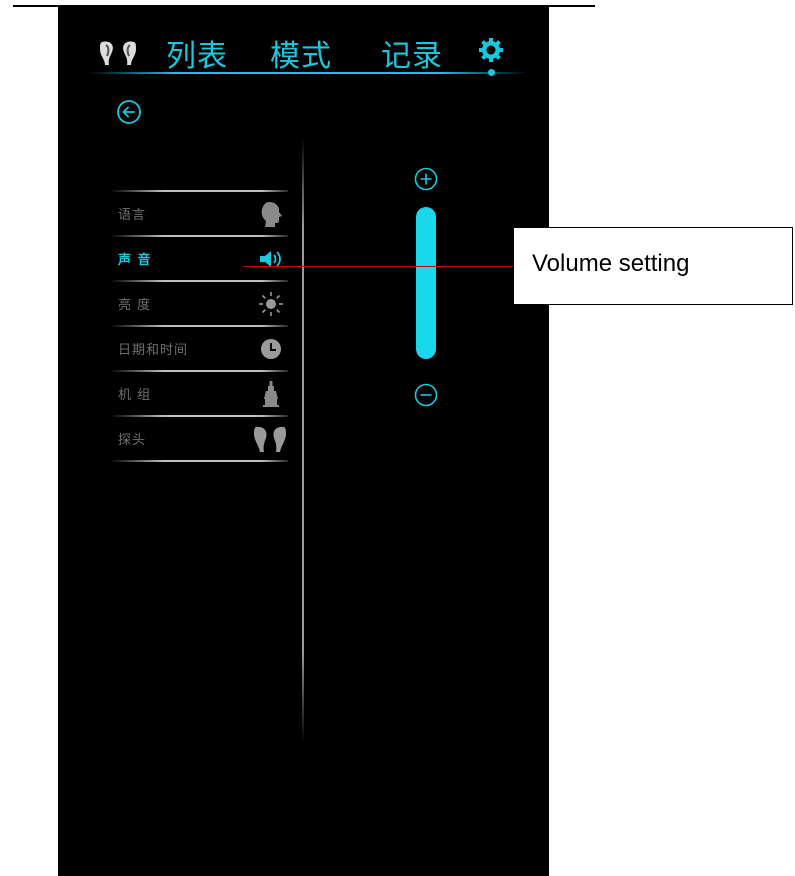 The image size is (795, 876). What do you see at coordinates (426, 395) in the screenshot?
I see `minus-circle-icon` at bounding box center [426, 395].